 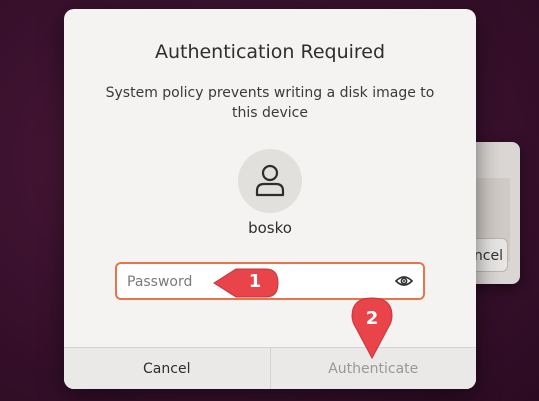 I want to click on eye-icon, so click(x=404, y=281).